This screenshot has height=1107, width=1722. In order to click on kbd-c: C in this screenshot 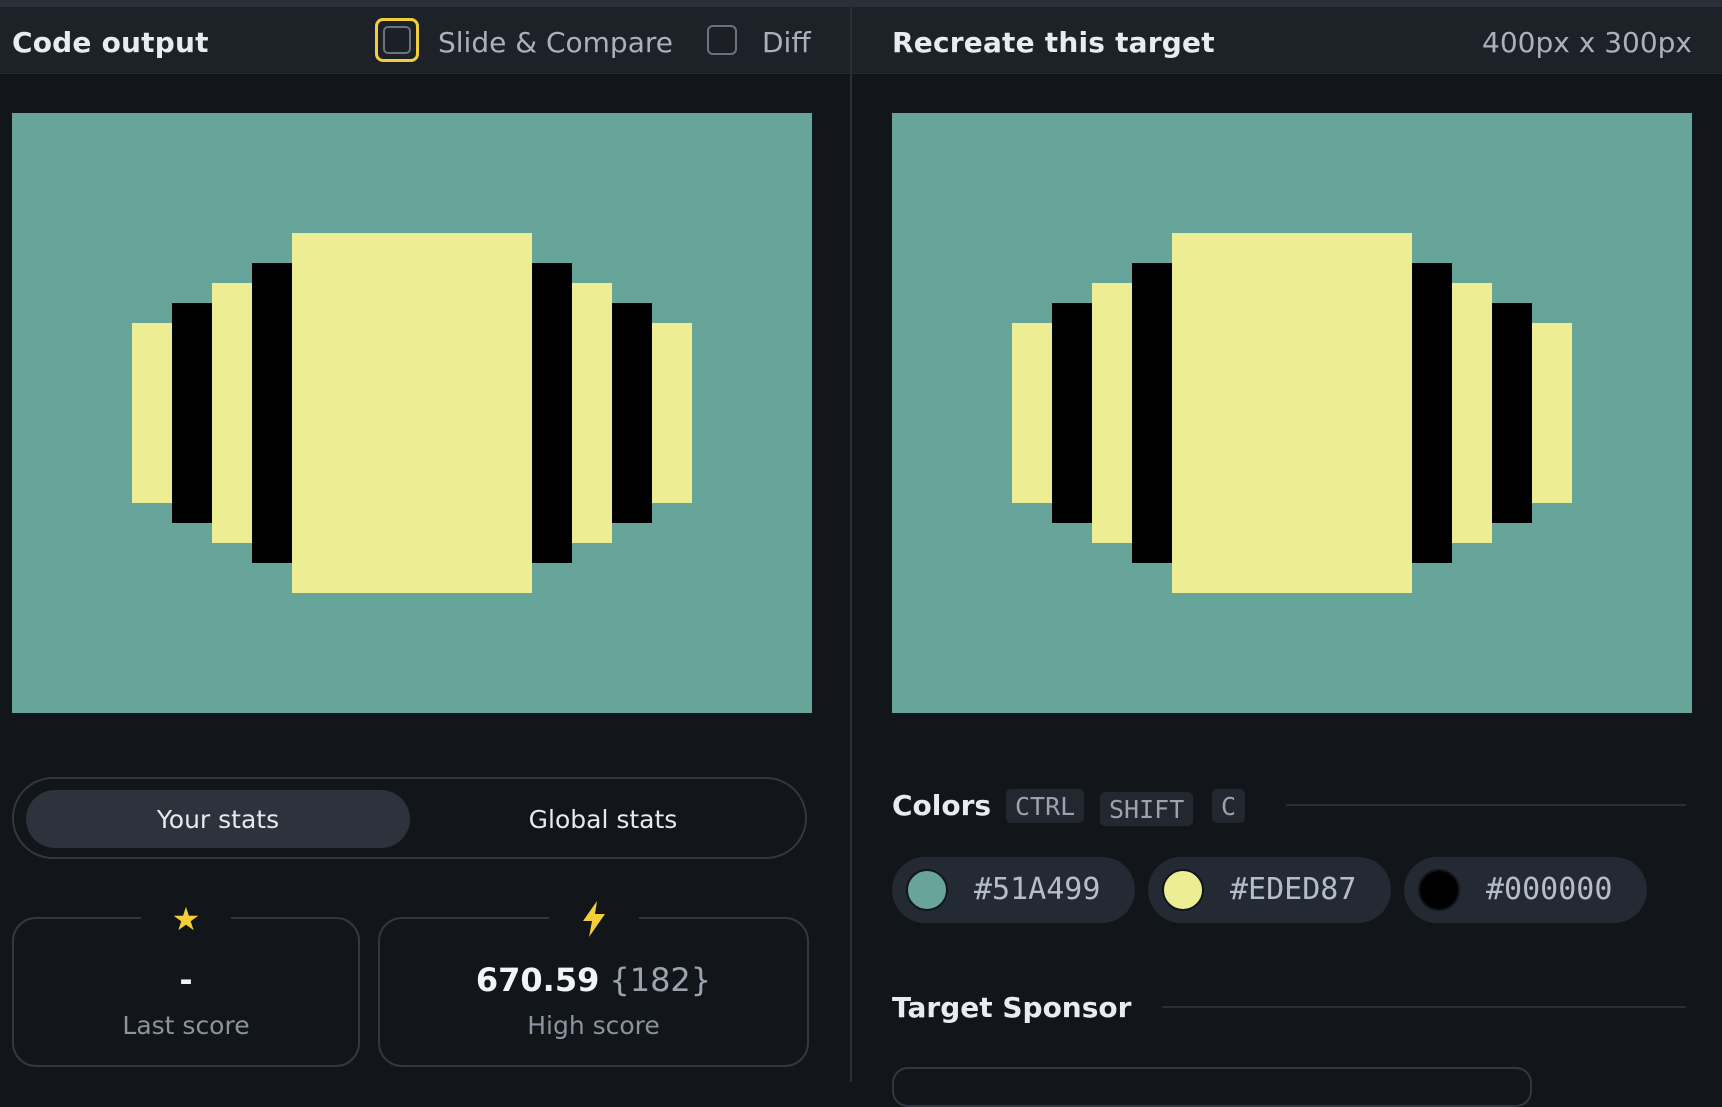, I will do `click(1229, 806)`.